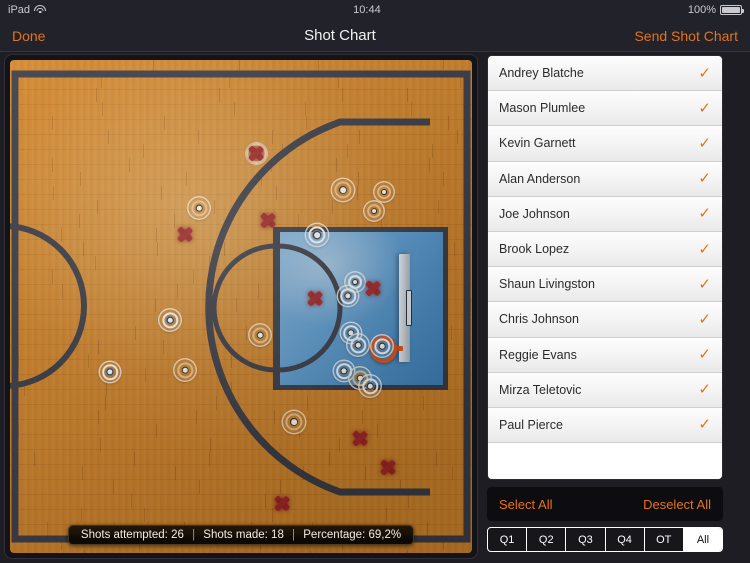  Describe the element at coordinates (731, 10) in the screenshot. I see `battery-icon` at that location.